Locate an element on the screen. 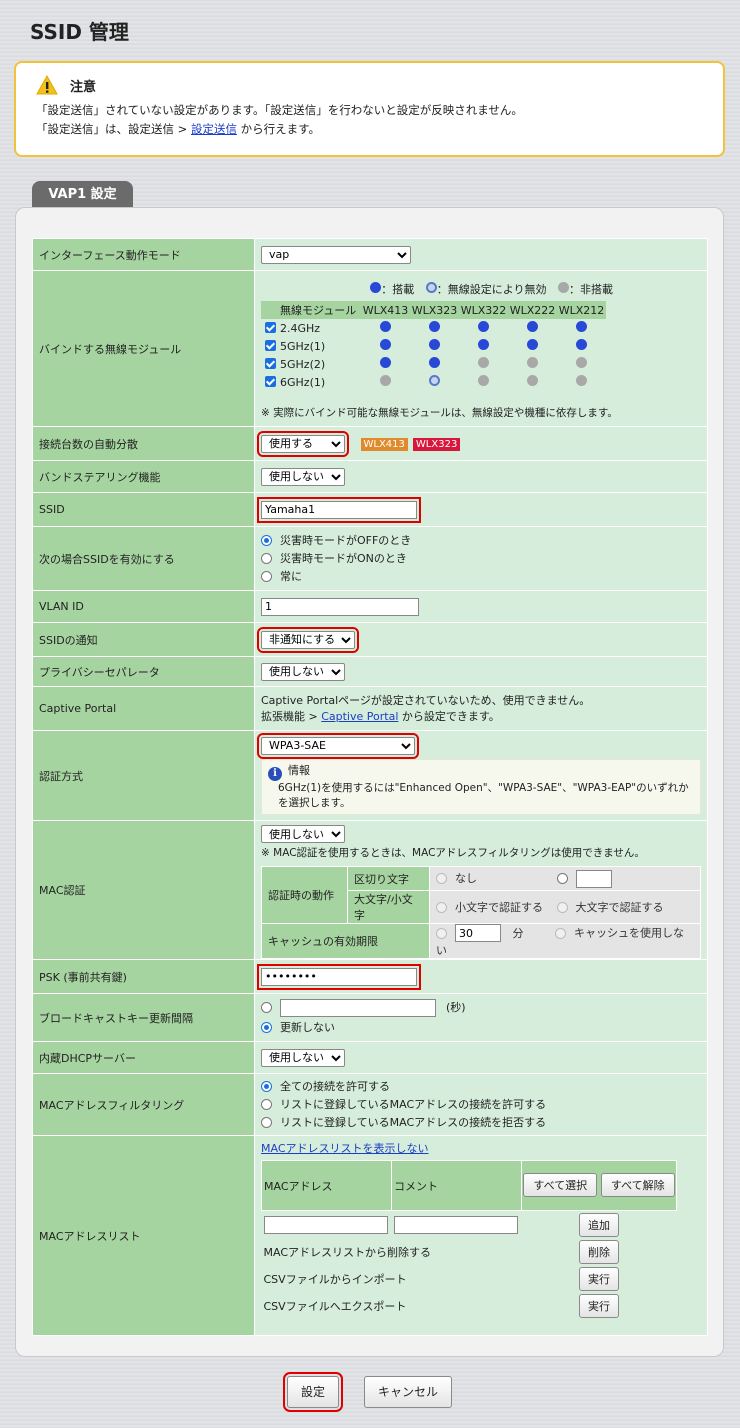 Image resolution: width=740 pixels, height=1428 pixels. auto-dist-select: 使用する is located at coordinates (303, 443).